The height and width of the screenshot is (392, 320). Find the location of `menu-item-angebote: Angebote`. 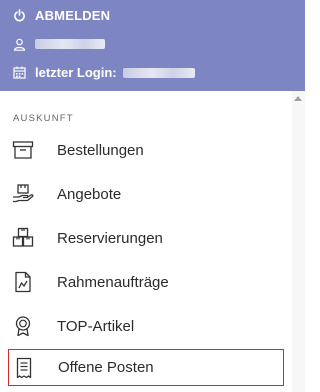

menu-item-angebote: Angebote is located at coordinates (146, 194).